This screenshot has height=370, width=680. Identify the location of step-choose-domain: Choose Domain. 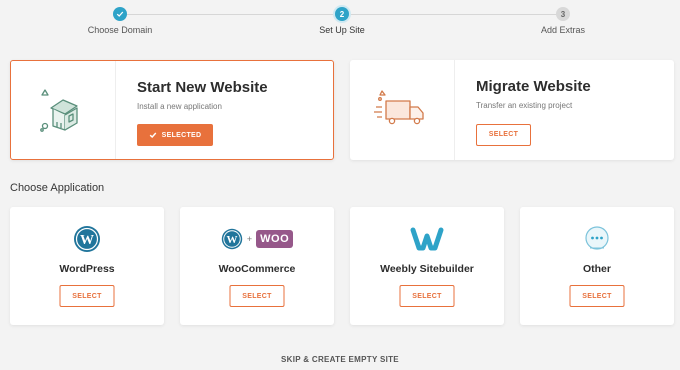
(120, 21).